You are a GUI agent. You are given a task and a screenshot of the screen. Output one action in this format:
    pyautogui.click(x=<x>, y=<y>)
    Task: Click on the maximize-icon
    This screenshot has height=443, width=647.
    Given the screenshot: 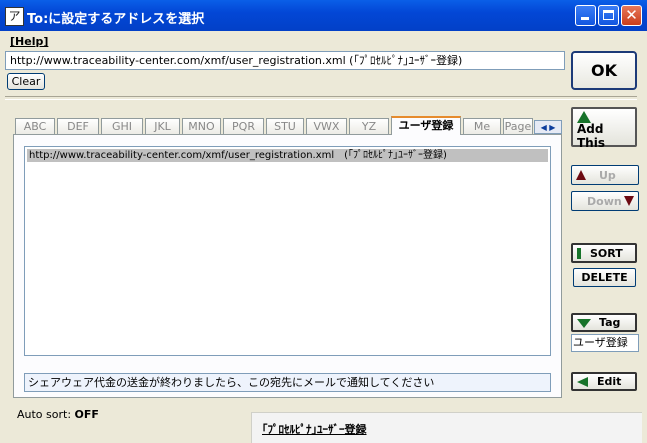 What is the action you would take?
    pyautogui.click(x=608, y=15)
    